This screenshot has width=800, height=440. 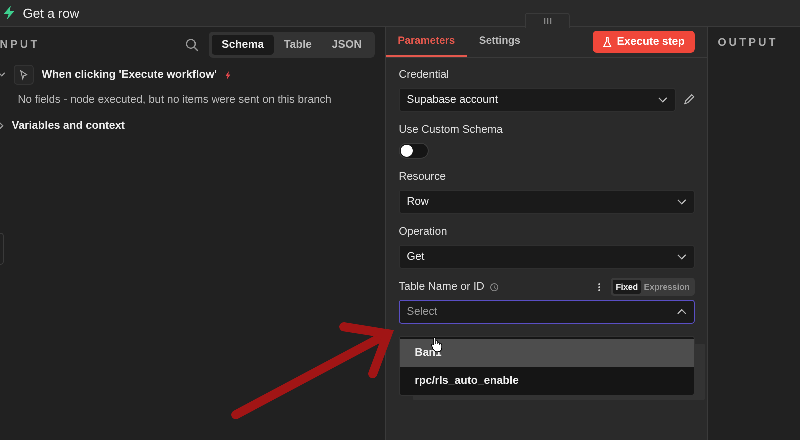 What do you see at coordinates (547, 202) in the screenshot?
I see `select-field: Row` at bounding box center [547, 202].